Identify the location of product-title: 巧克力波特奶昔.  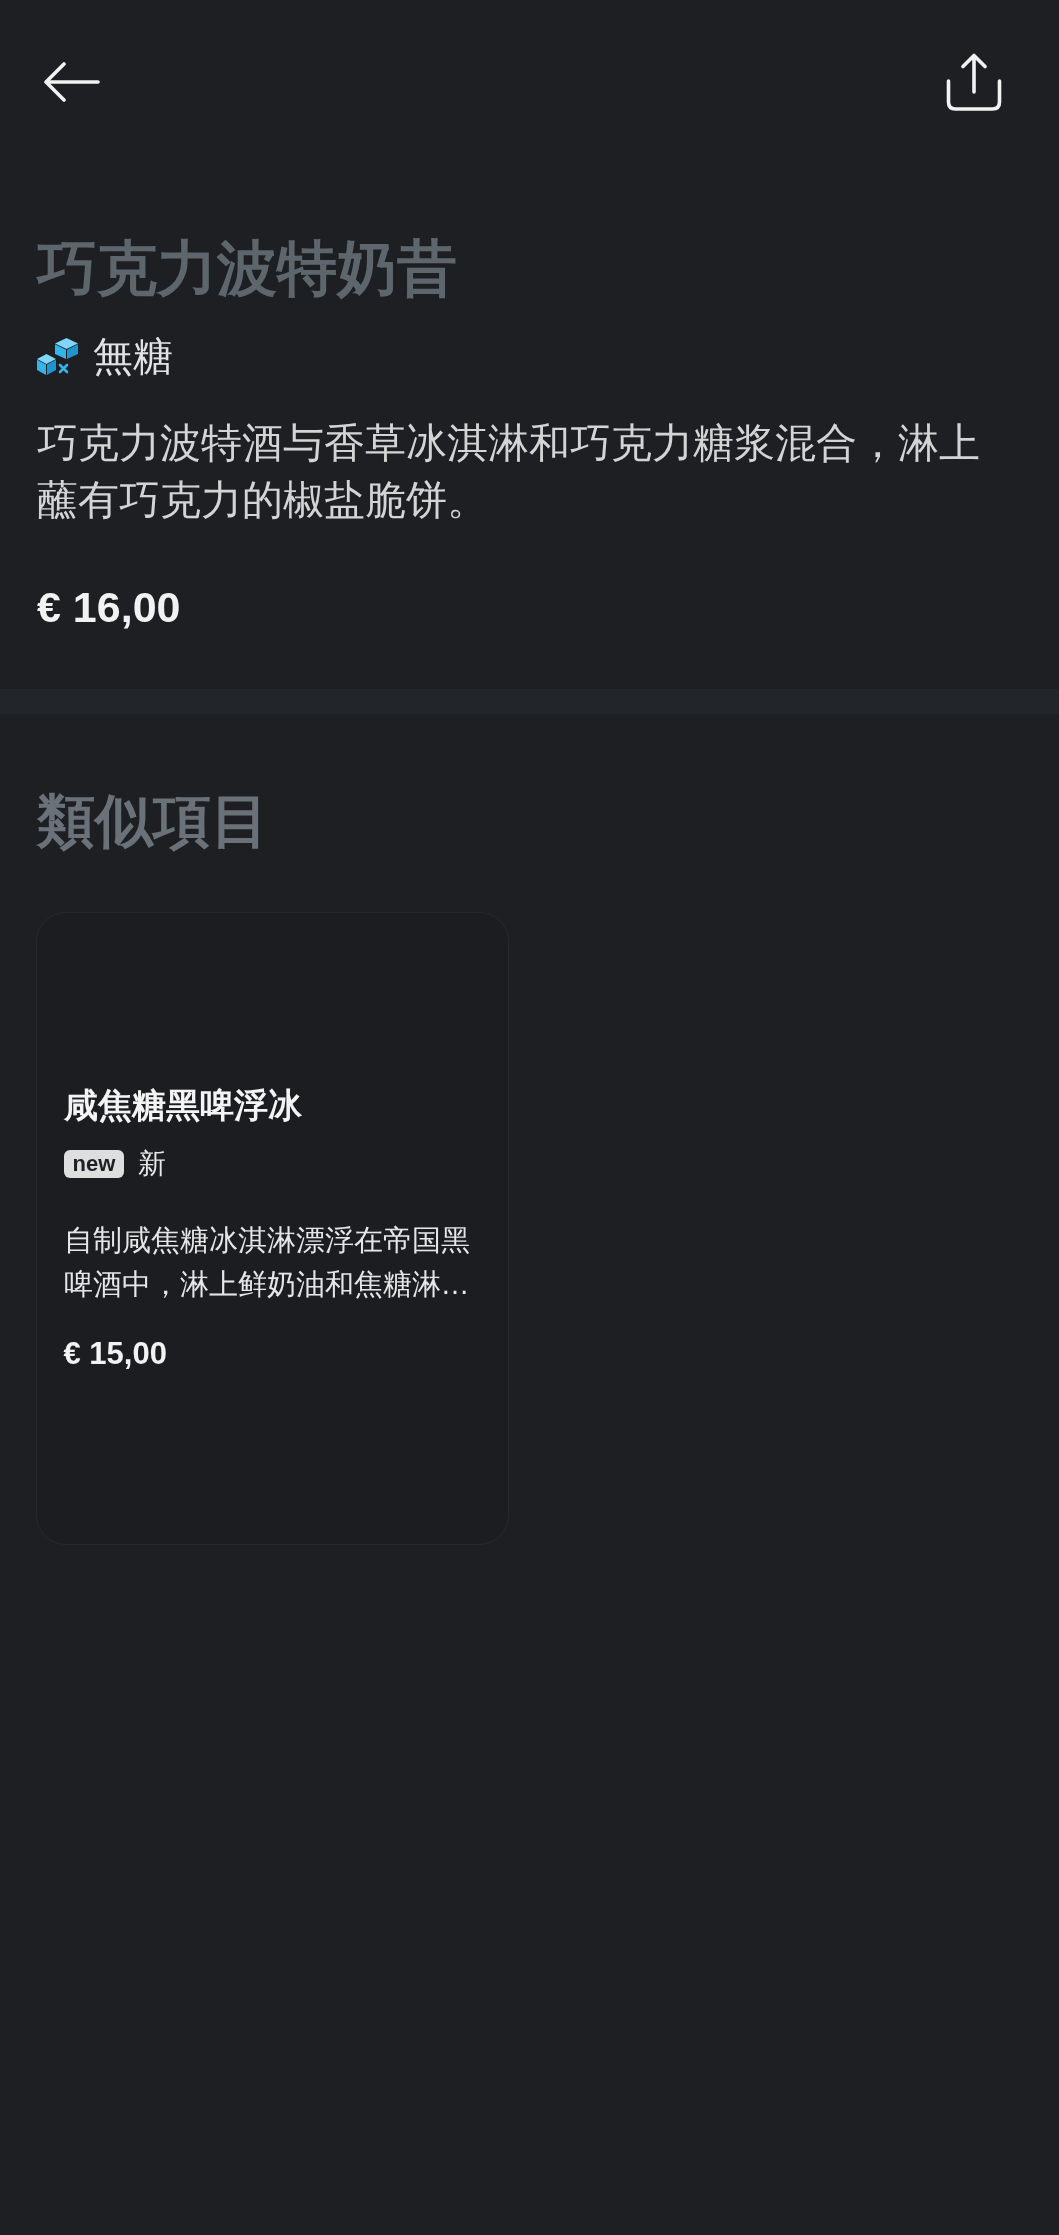
(247, 269).